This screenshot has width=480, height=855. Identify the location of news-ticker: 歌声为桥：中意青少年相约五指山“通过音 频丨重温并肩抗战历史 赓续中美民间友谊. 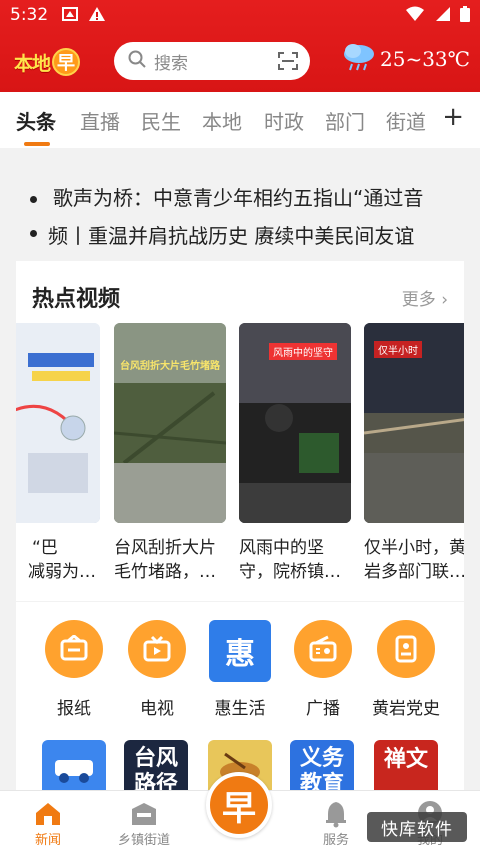
(240, 210).